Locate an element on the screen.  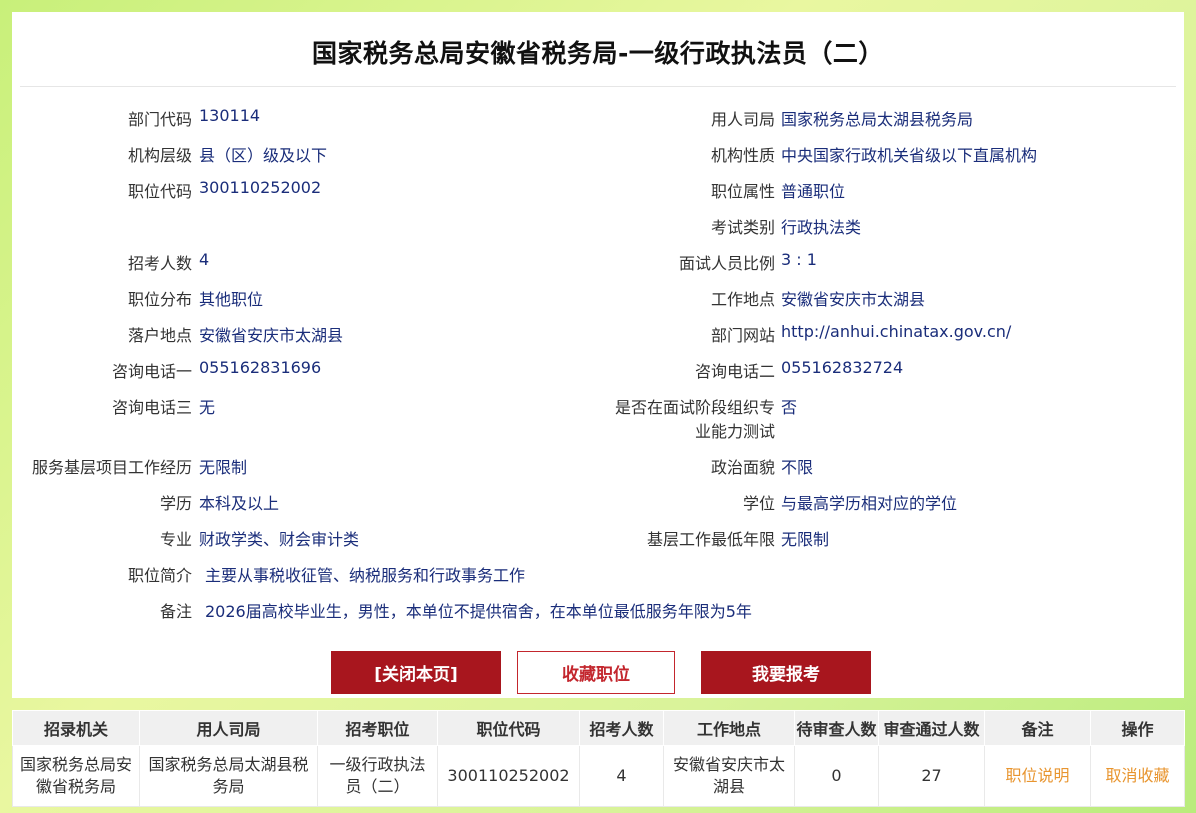
table-header-cell: 职位代码 is located at coordinates (508, 728).